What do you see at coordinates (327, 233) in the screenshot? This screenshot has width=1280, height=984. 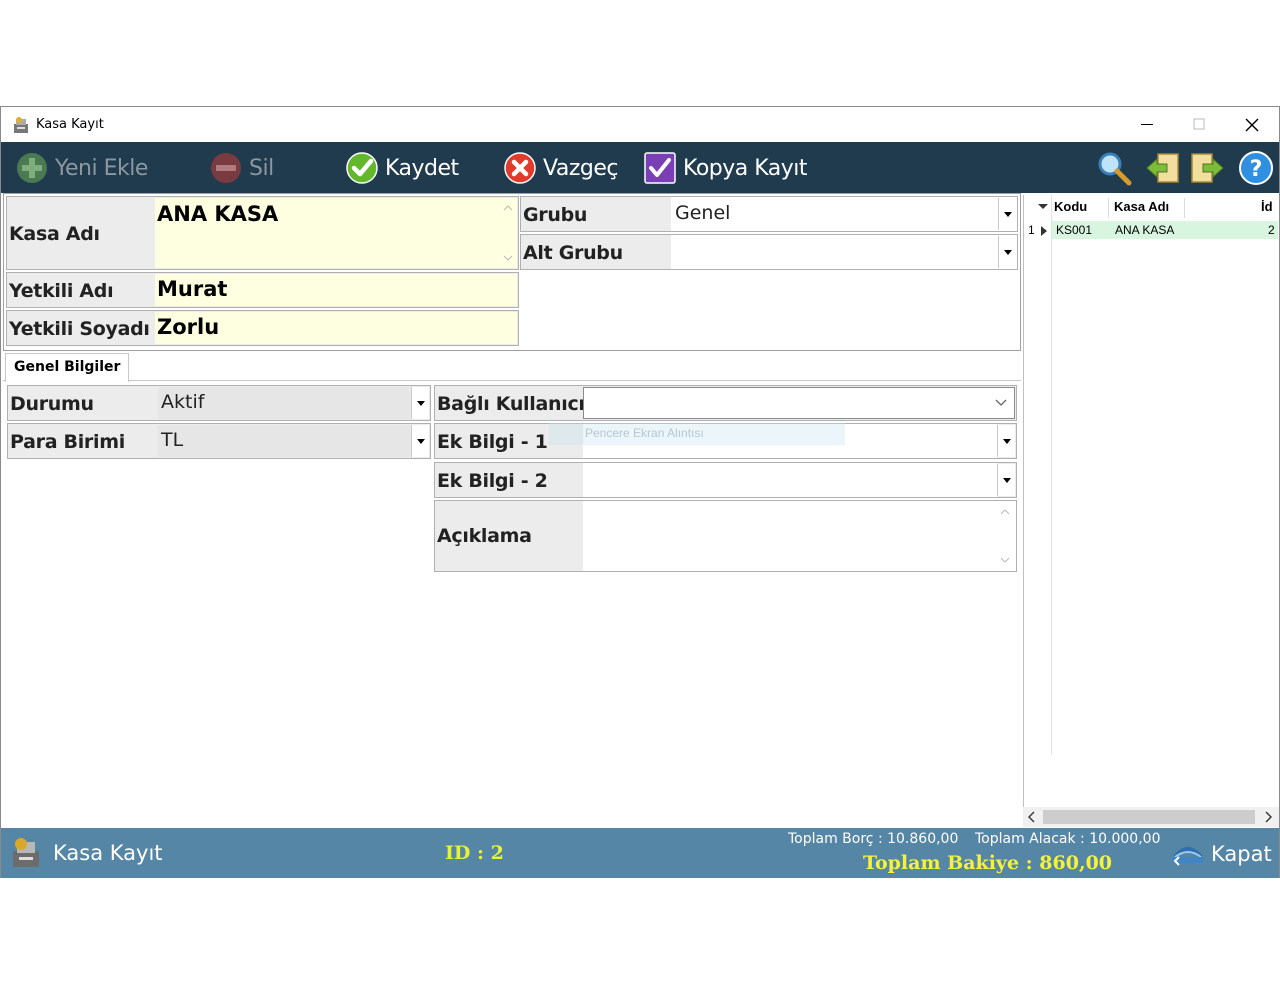 I see `kasa-adi-input: ANA KASA` at bounding box center [327, 233].